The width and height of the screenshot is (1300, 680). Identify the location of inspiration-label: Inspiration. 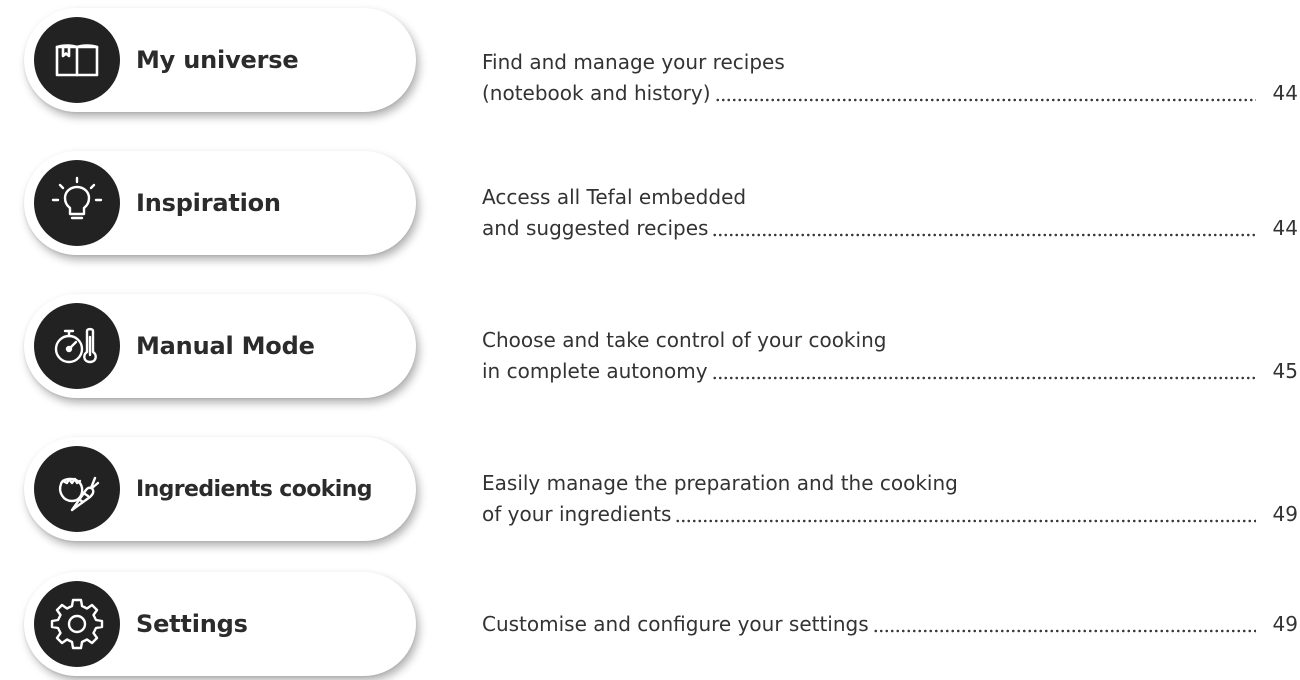
(208, 203).